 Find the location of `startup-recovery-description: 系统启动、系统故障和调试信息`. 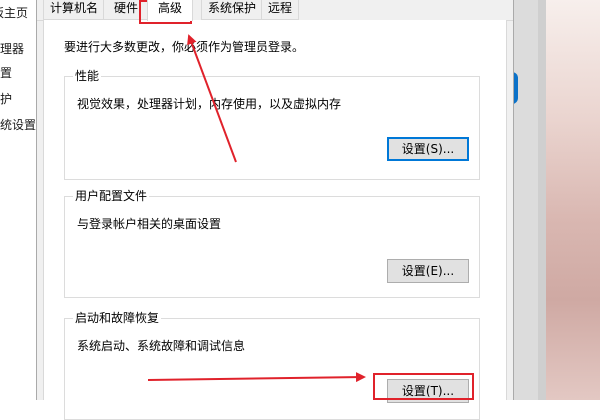

startup-recovery-description: 系统启动、系统故障和调试信息 is located at coordinates (161, 346).